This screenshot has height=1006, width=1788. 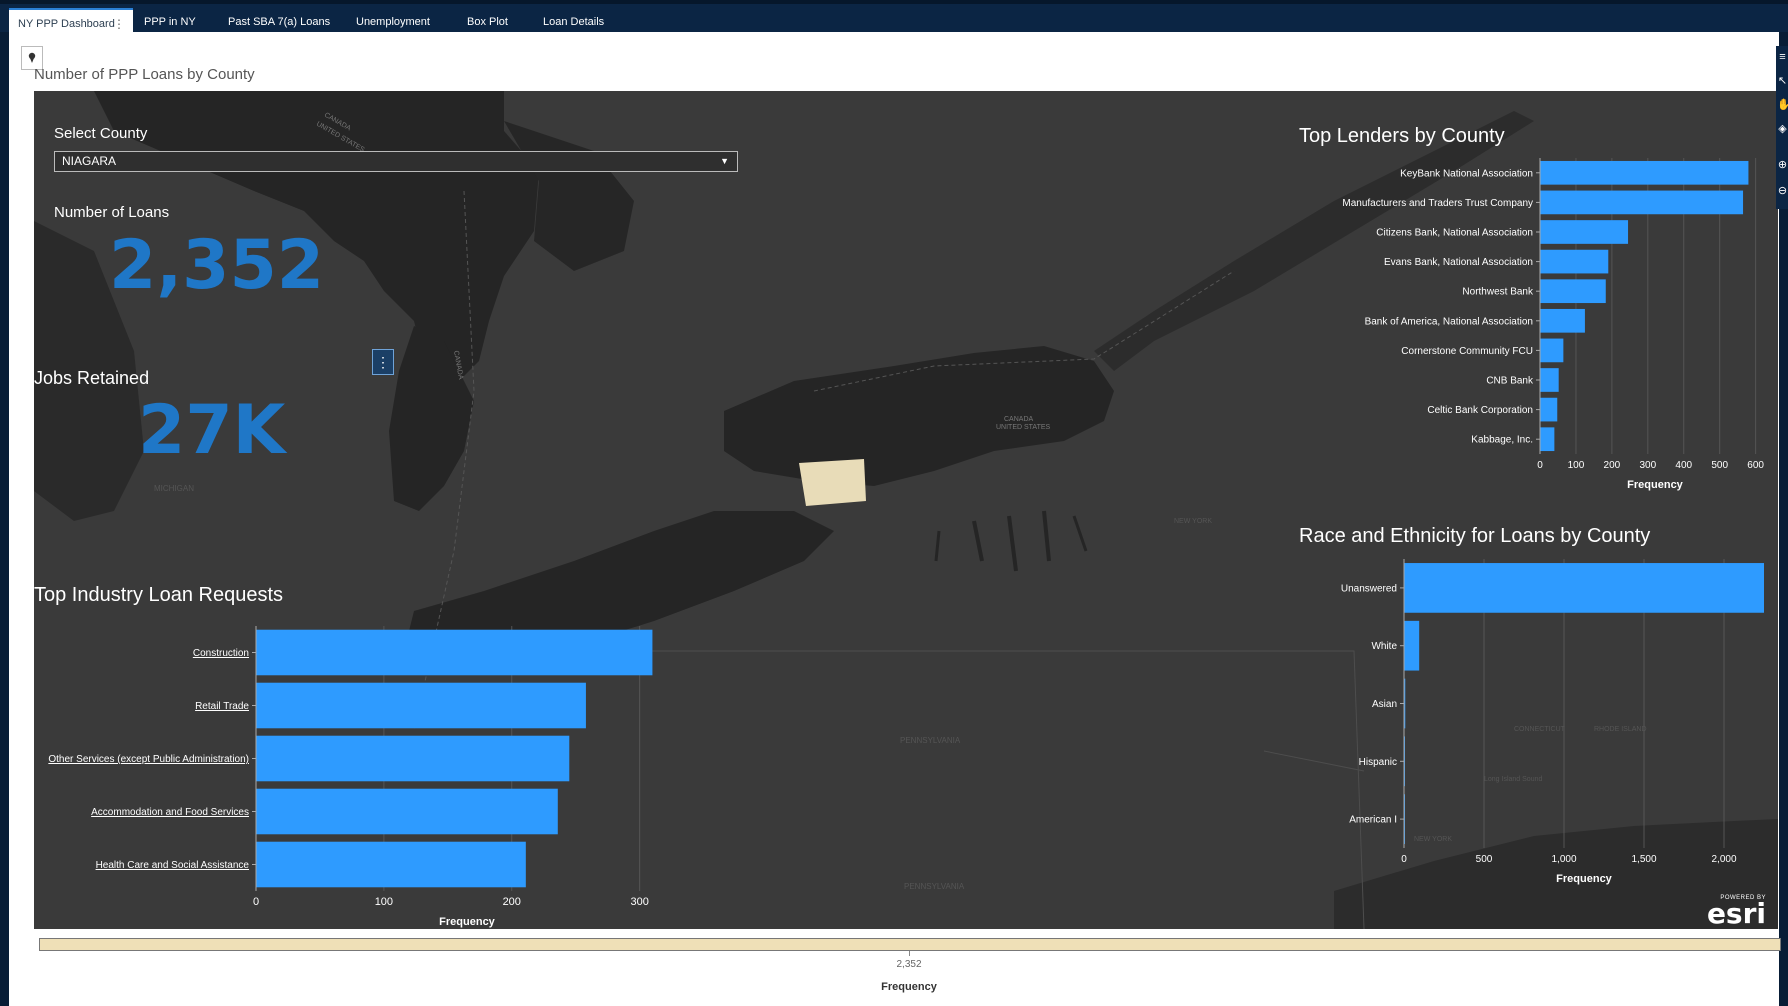 What do you see at coordinates (217, 265) in the screenshot?
I see `loans-kpi-value: 2,352` at bounding box center [217, 265].